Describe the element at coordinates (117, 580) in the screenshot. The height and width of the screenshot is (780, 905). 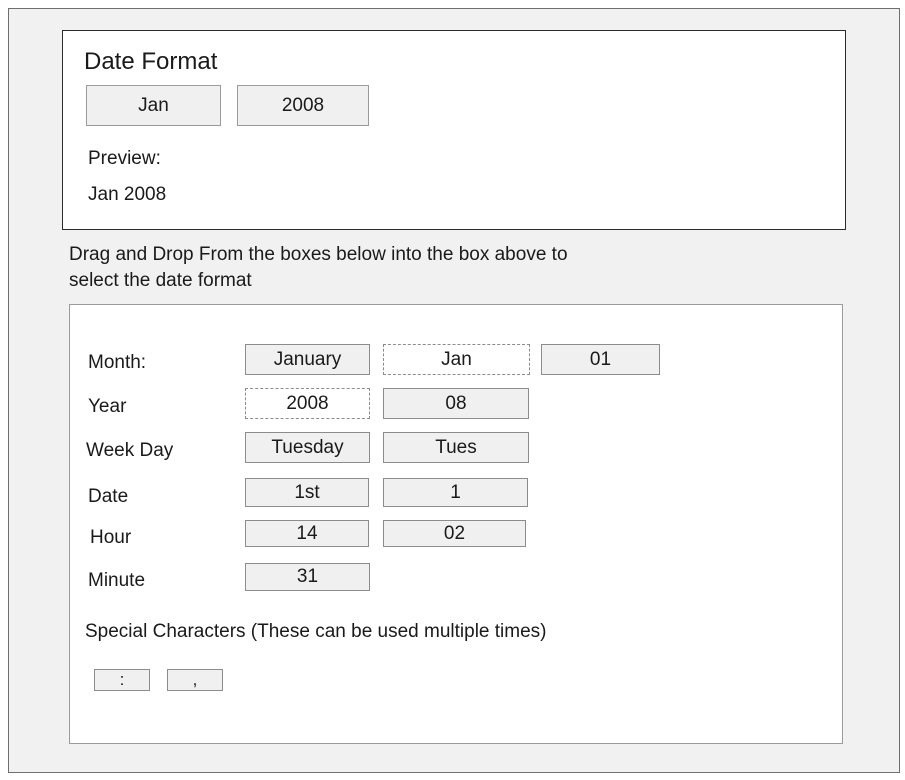
I see `minute-label: Minute` at that location.